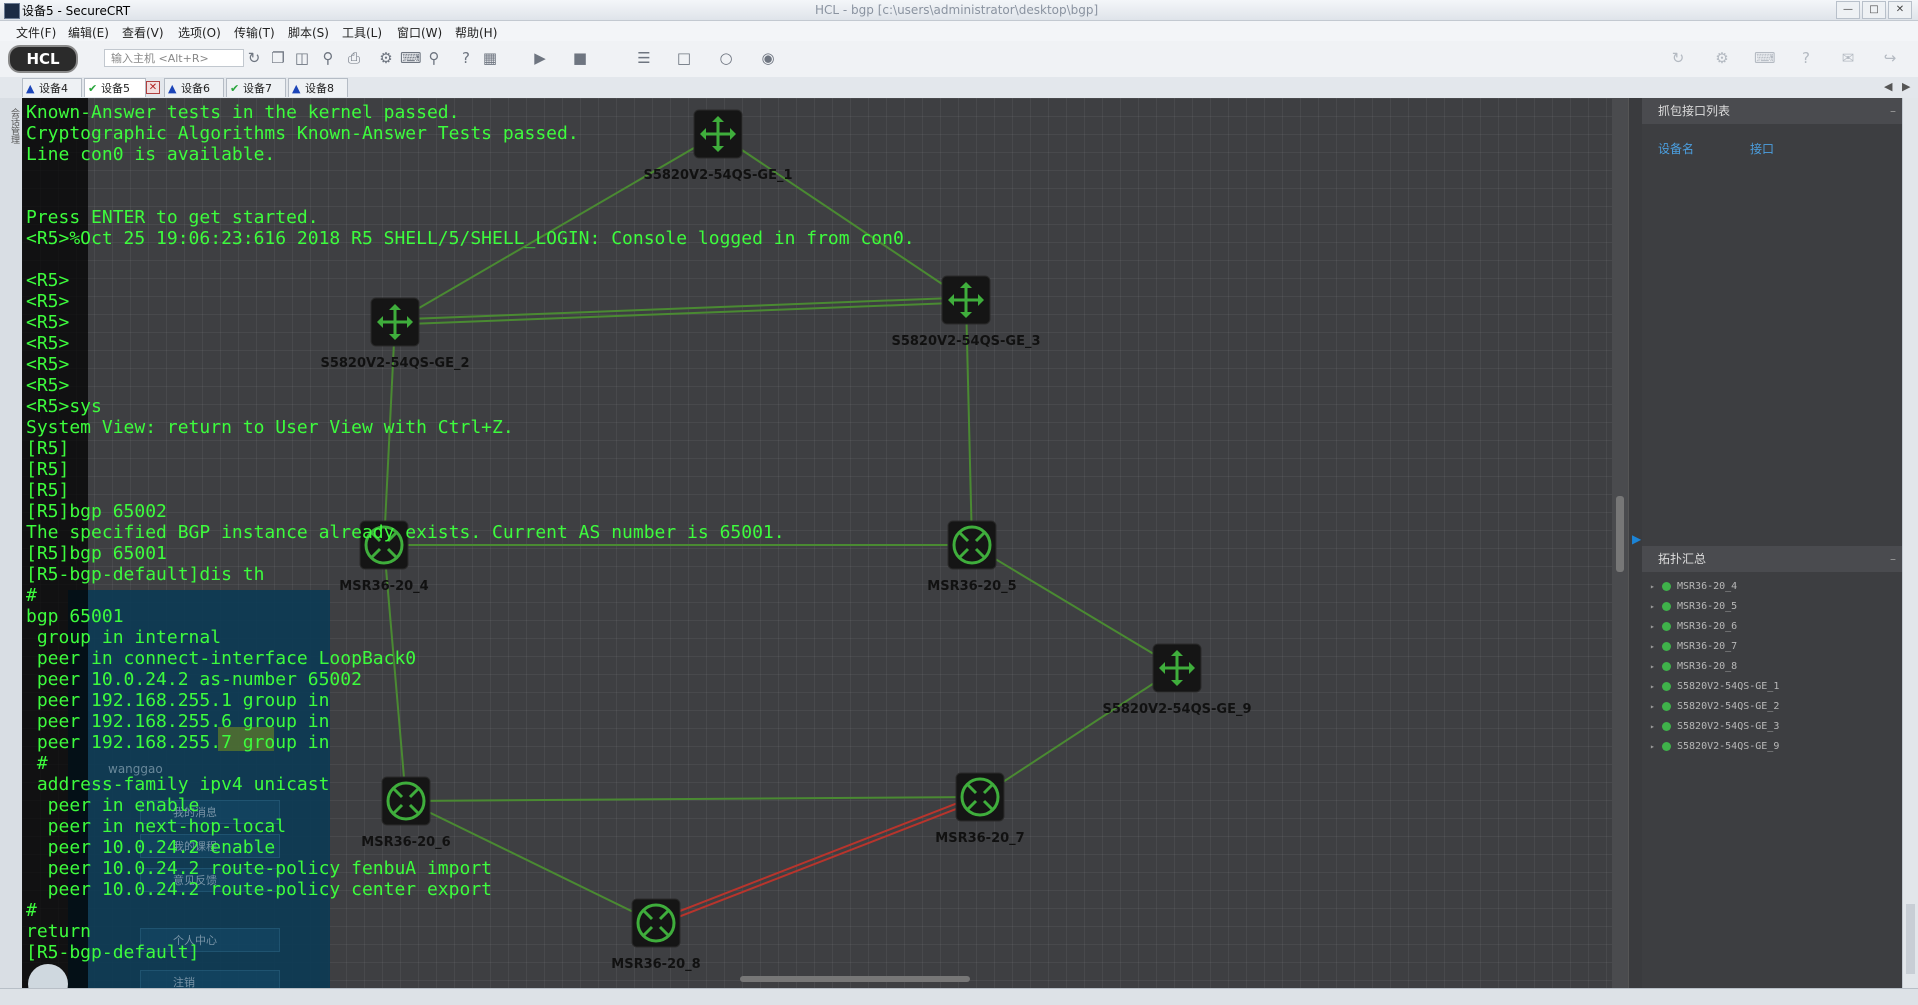  Describe the element at coordinates (1848, 58) in the screenshot. I see `chat-icon: ✉` at that location.